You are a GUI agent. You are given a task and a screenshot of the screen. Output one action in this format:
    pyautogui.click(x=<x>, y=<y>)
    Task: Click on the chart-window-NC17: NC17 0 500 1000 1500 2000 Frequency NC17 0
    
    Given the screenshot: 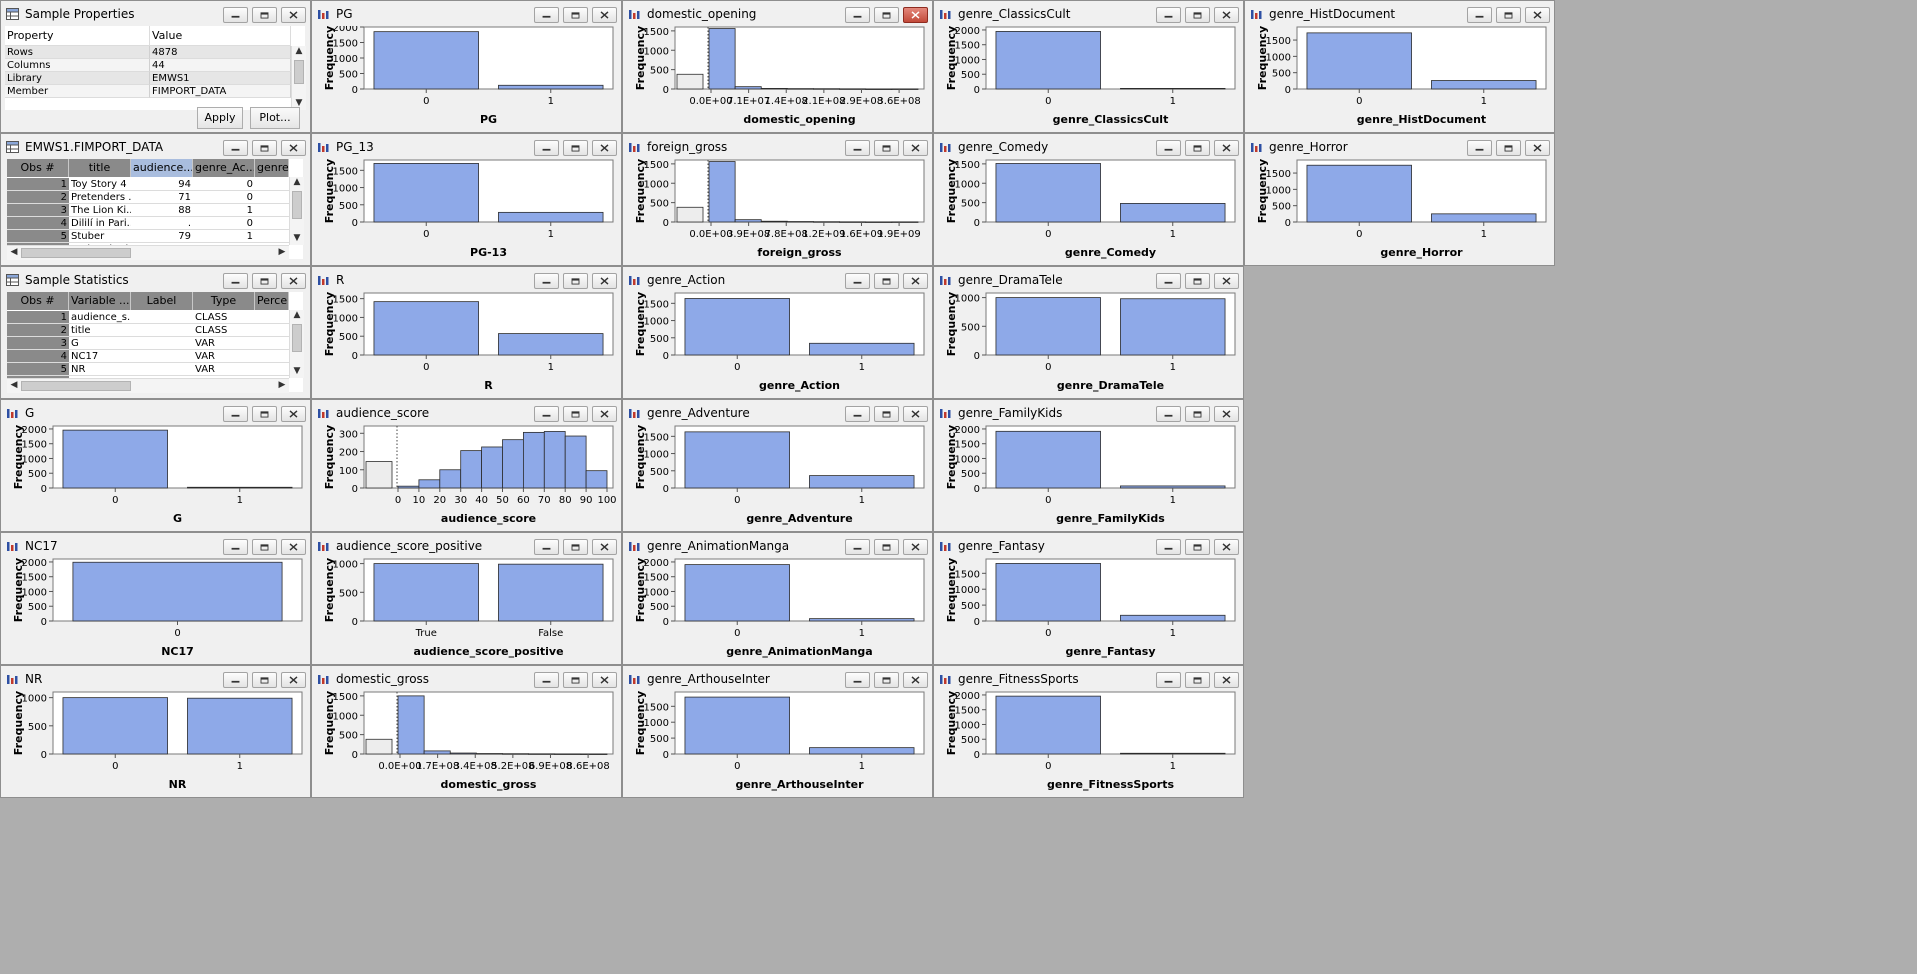 What is the action you would take?
    pyautogui.click(x=155, y=598)
    